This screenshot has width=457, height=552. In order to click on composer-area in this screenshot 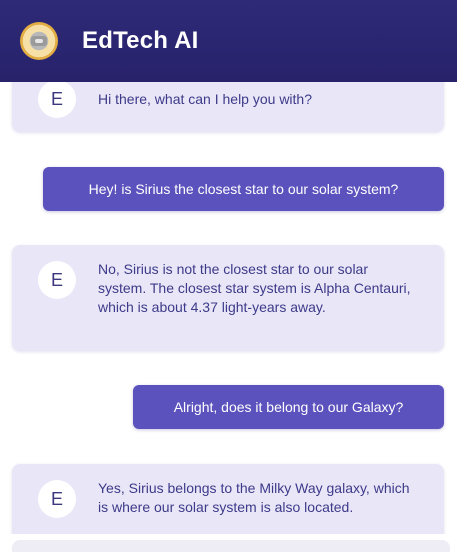, I will do `click(231, 546)`.